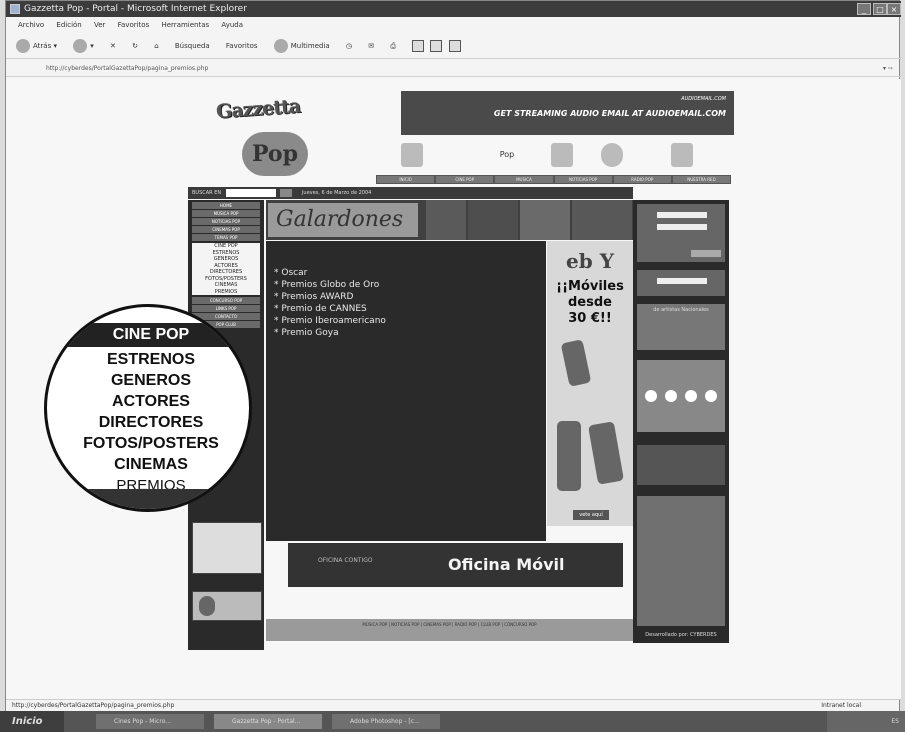 The height and width of the screenshot is (732, 905). Describe the element at coordinates (545, 220) in the screenshot. I see `header-photo` at that location.